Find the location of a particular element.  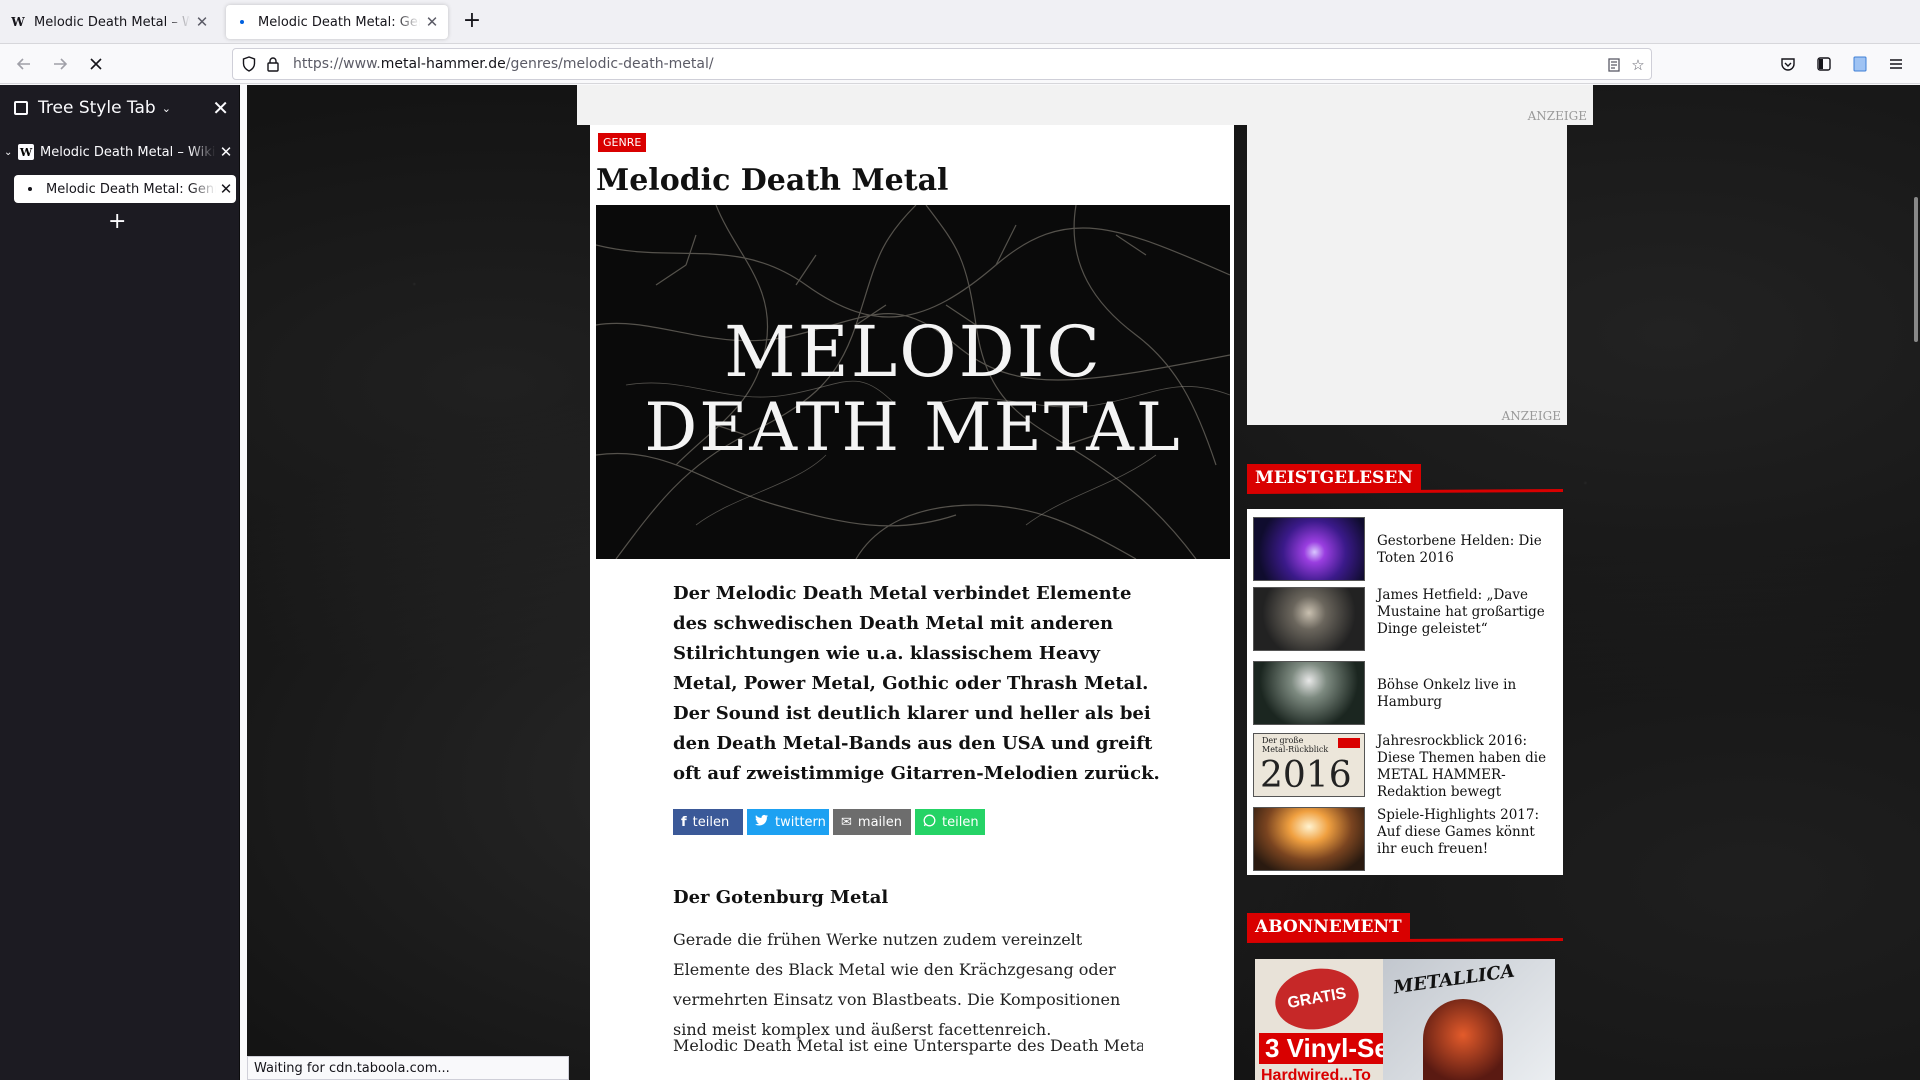

thumbnail-caption: Der große Metal-Rückblick is located at coordinates (1295, 745).